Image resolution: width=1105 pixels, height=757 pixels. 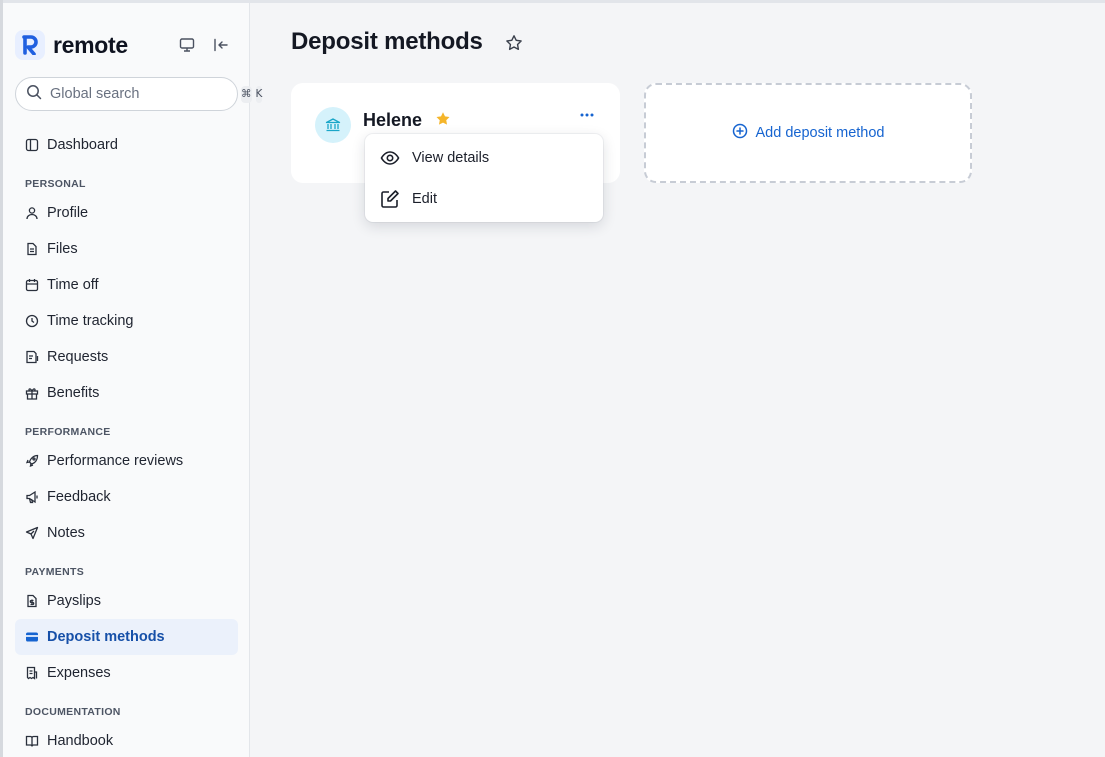 I want to click on brand-name: remote, so click(x=90, y=44).